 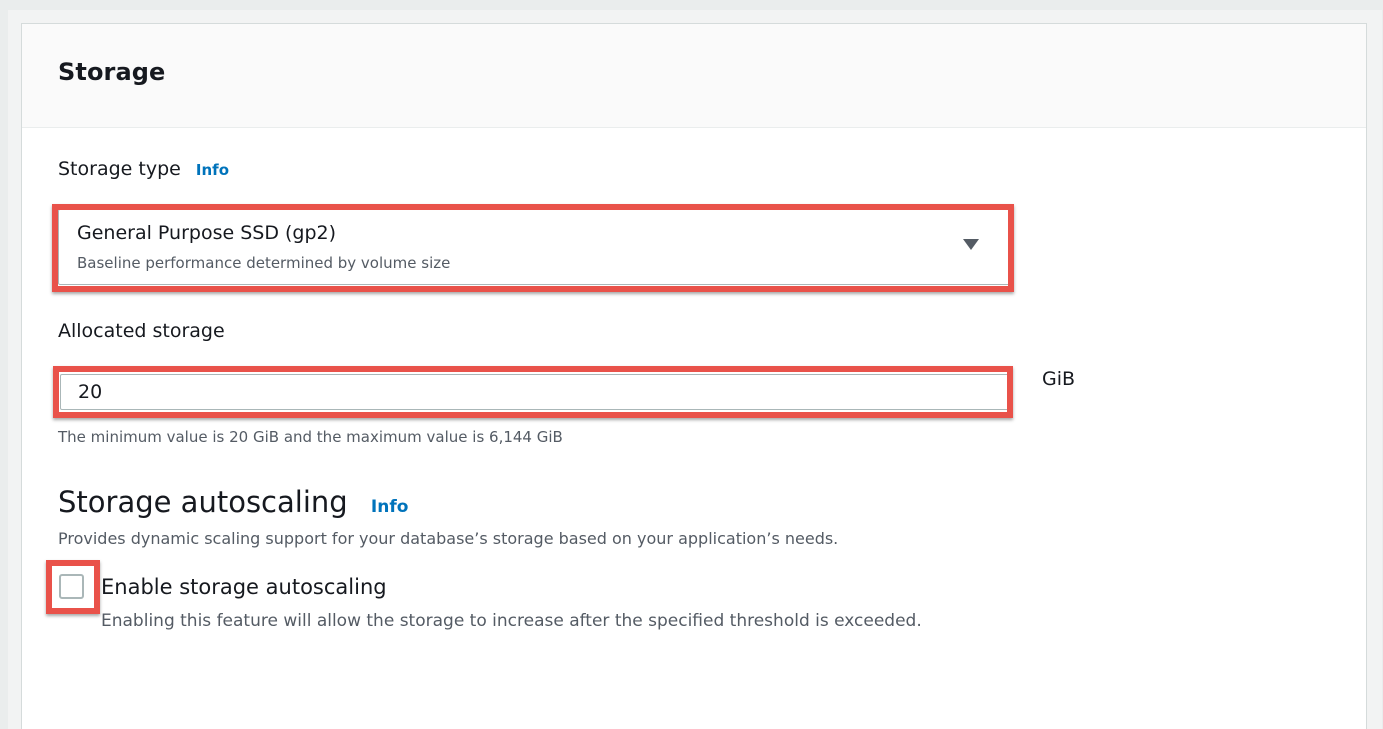 I want to click on enable-autoscaling-checkbox, so click(x=71, y=586).